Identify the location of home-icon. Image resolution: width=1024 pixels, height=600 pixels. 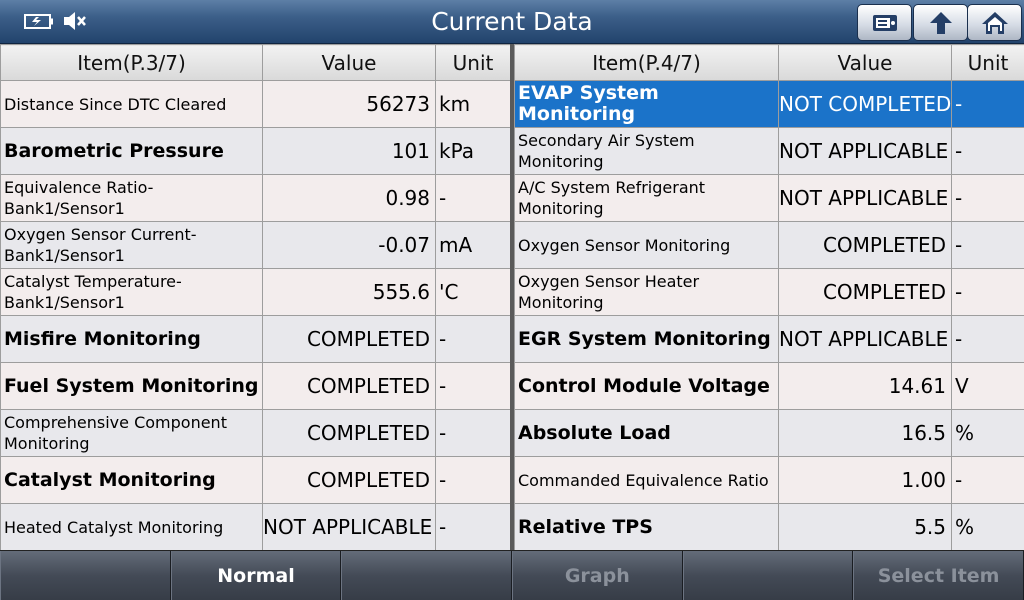
(994, 22).